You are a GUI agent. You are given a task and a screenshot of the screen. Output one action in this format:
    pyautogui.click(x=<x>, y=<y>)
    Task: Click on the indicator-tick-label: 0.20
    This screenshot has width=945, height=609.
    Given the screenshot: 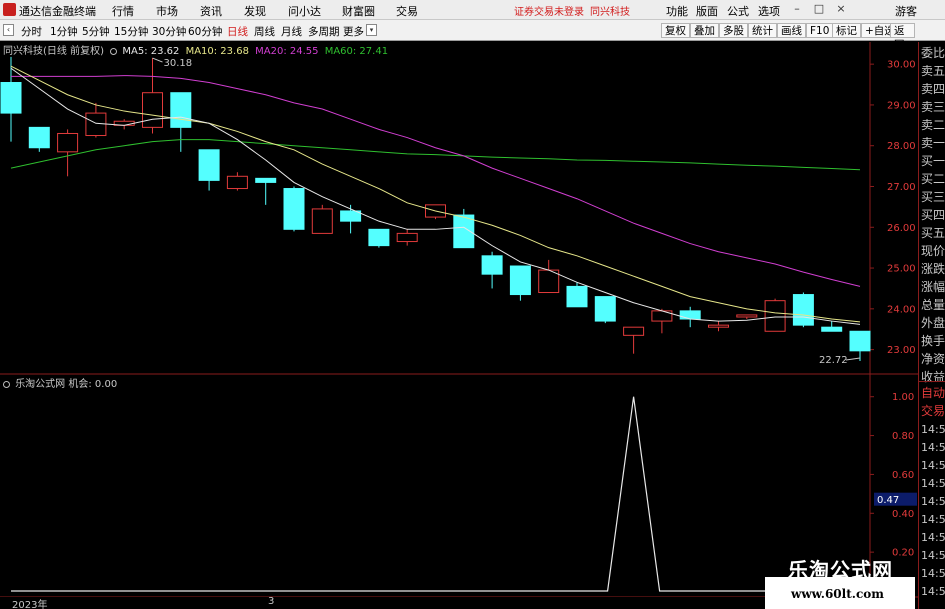 What is the action you would take?
    pyautogui.click(x=903, y=553)
    